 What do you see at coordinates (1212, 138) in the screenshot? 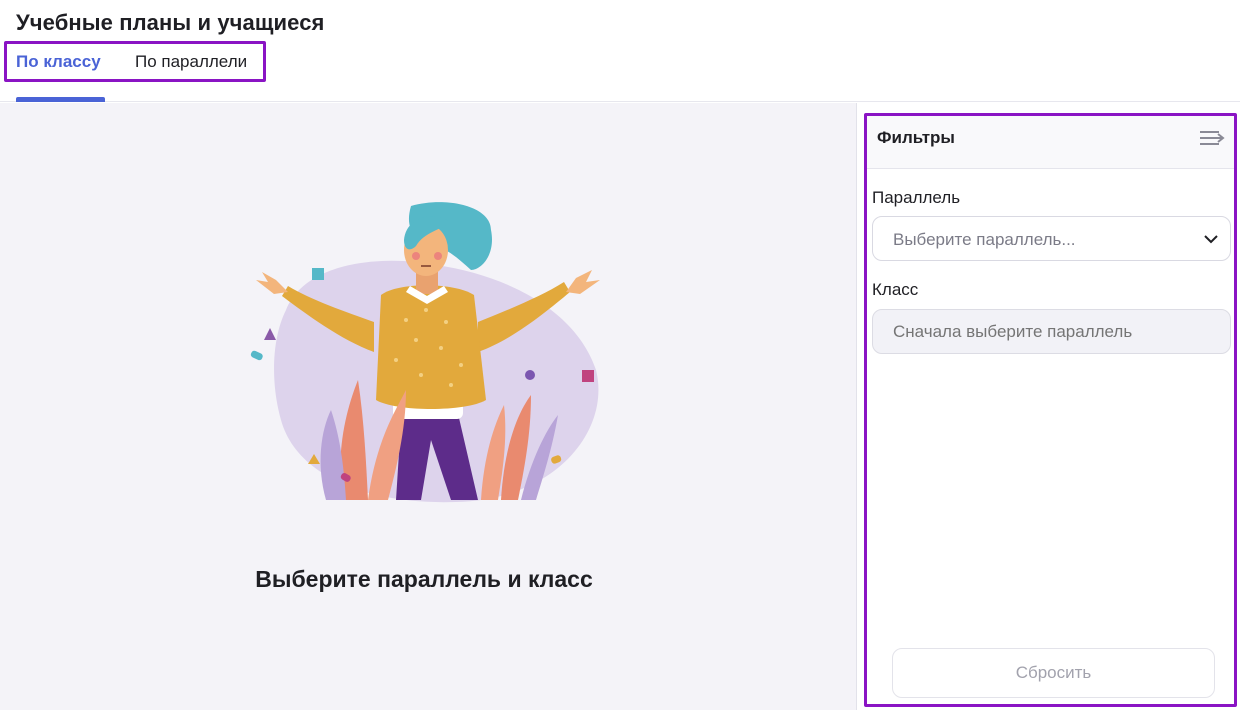
I see `collapse-panel-icon` at bounding box center [1212, 138].